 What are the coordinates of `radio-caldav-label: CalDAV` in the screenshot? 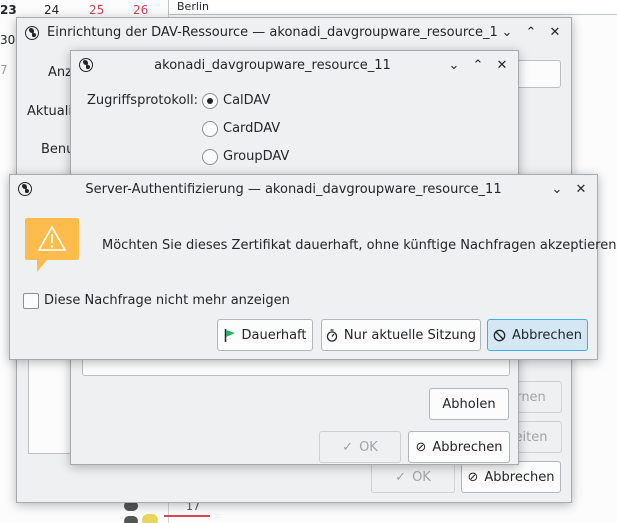 It's located at (246, 100).